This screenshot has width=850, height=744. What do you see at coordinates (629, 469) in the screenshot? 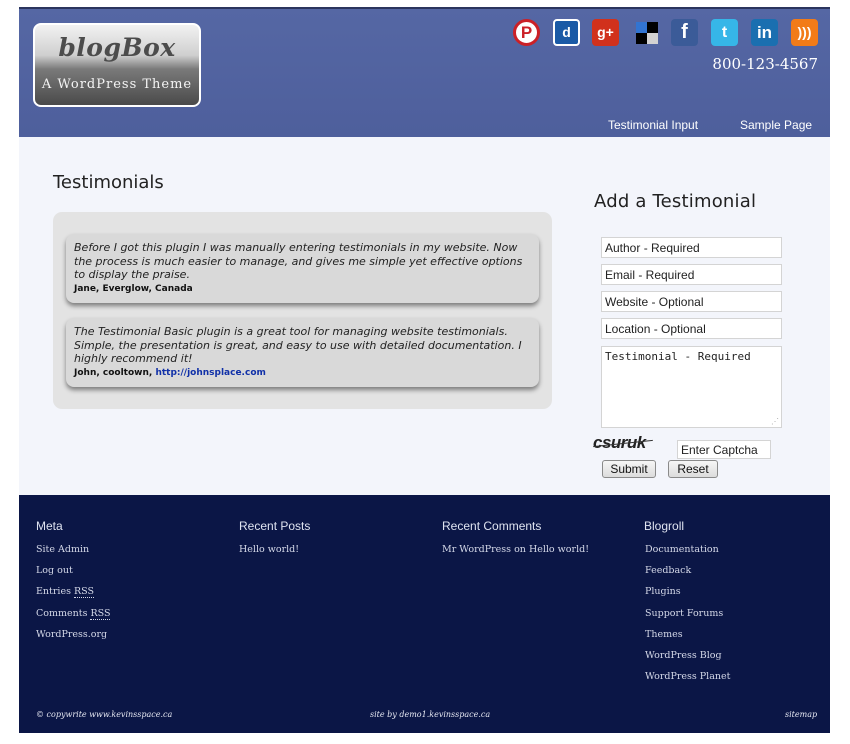
I see `submit-button: Submit` at bounding box center [629, 469].